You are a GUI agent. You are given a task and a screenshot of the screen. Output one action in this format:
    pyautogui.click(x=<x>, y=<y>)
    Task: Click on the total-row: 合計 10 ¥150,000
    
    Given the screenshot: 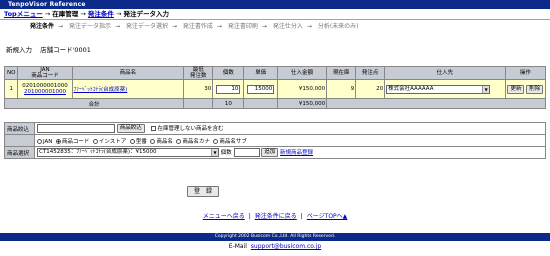 What is the action you would take?
    pyautogui.click(x=274, y=103)
    